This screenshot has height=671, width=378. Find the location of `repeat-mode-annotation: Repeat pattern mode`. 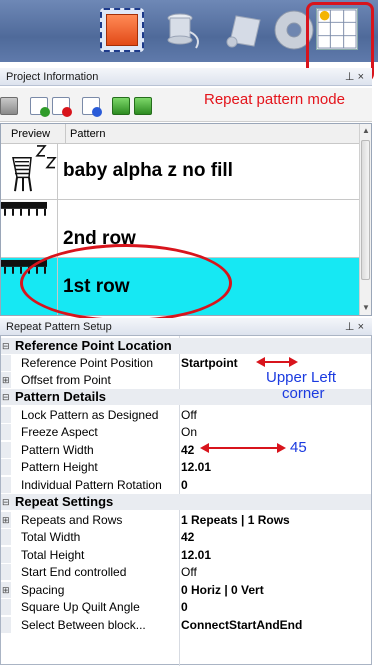

repeat-mode-annotation: Repeat pattern mode is located at coordinates (274, 99).